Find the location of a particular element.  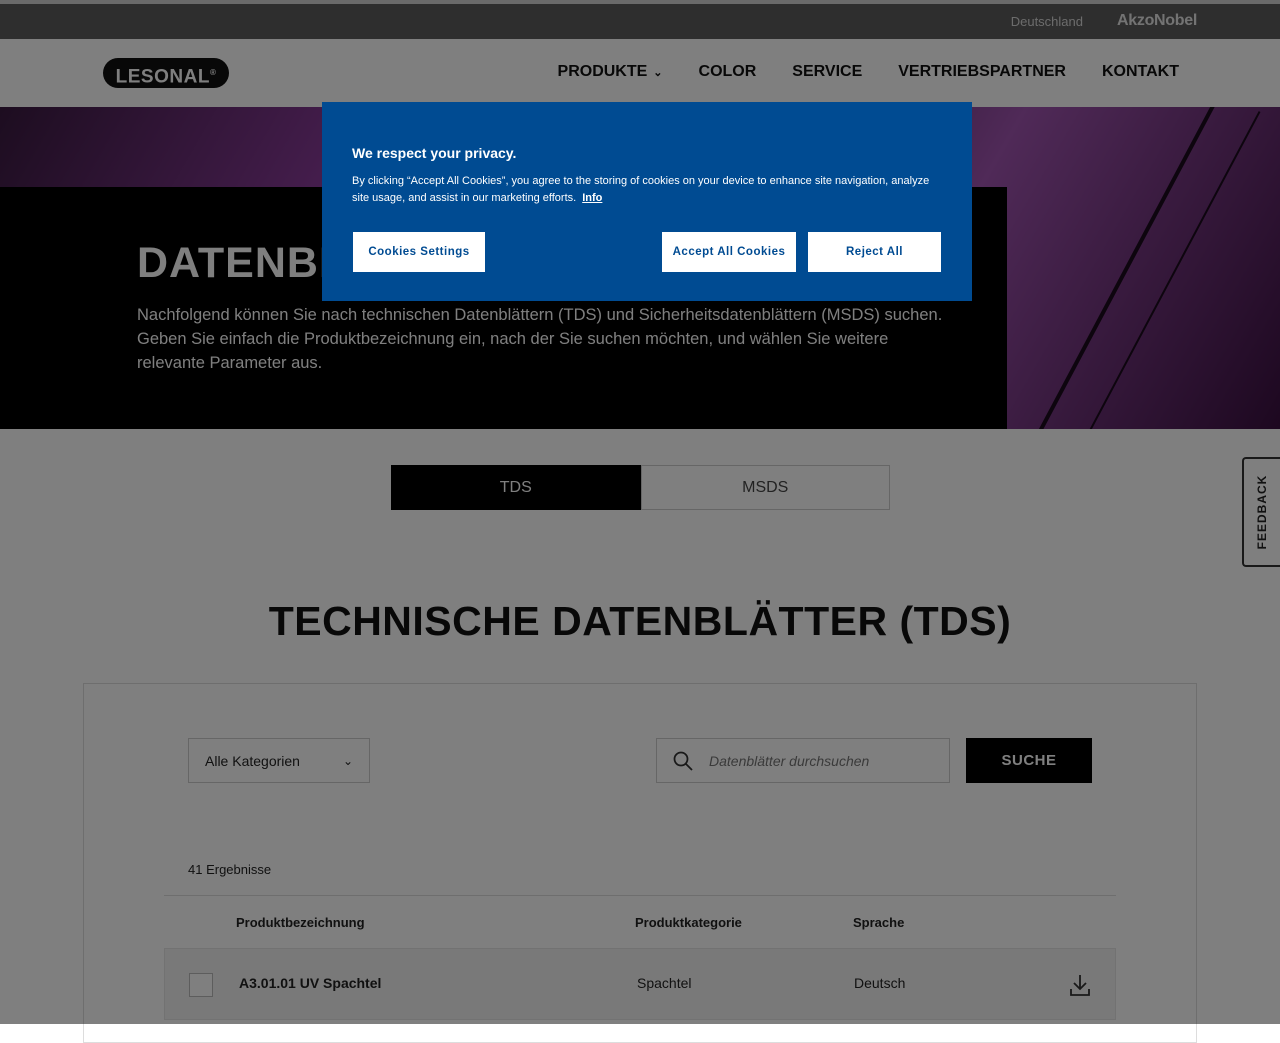

cookies-settings-button: Cookies Settings is located at coordinates (419, 252).